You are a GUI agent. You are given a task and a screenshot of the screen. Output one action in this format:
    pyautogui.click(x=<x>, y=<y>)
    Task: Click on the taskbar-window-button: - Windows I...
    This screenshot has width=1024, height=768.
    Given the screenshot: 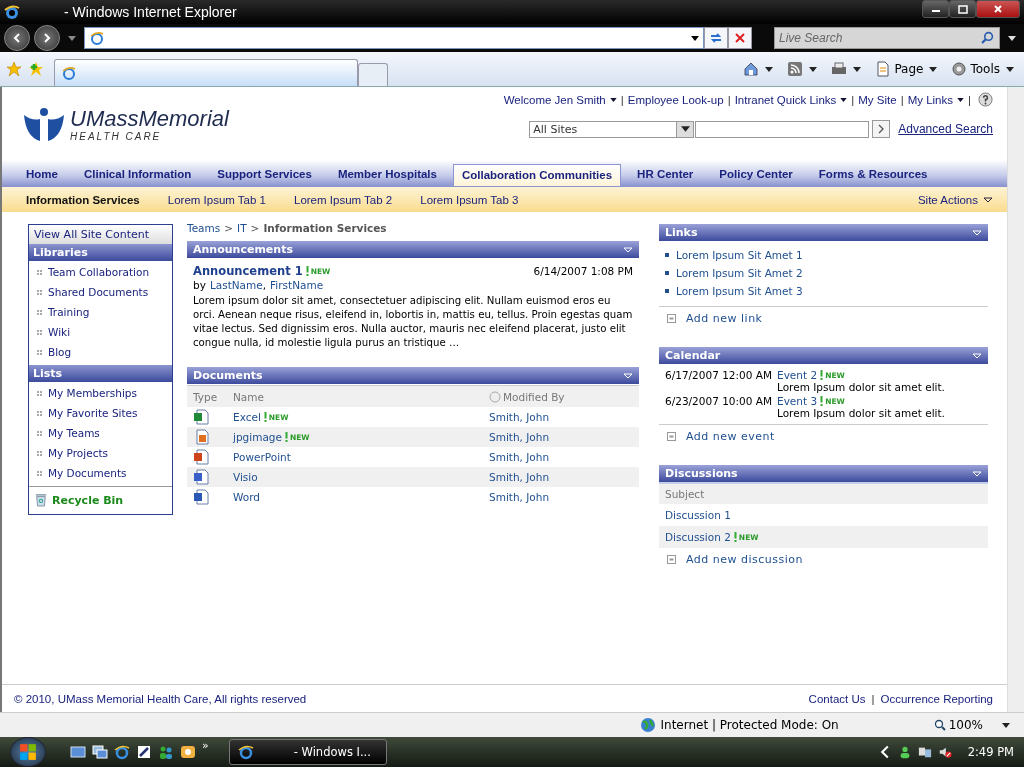 What is the action you would take?
    pyautogui.click(x=307, y=752)
    